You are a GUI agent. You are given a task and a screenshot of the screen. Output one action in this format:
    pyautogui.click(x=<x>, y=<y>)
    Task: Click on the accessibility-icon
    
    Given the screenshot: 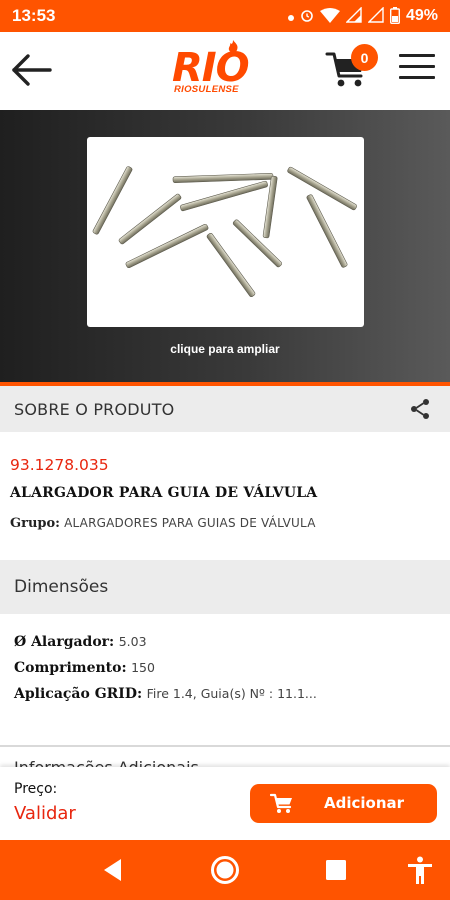 What is the action you would take?
    pyautogui.click(x=420, y=870)
    